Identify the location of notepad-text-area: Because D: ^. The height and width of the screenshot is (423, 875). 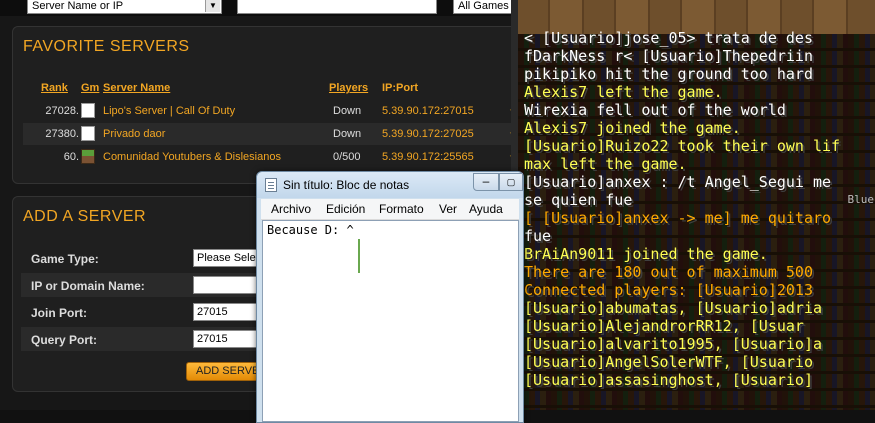
(390, 321).